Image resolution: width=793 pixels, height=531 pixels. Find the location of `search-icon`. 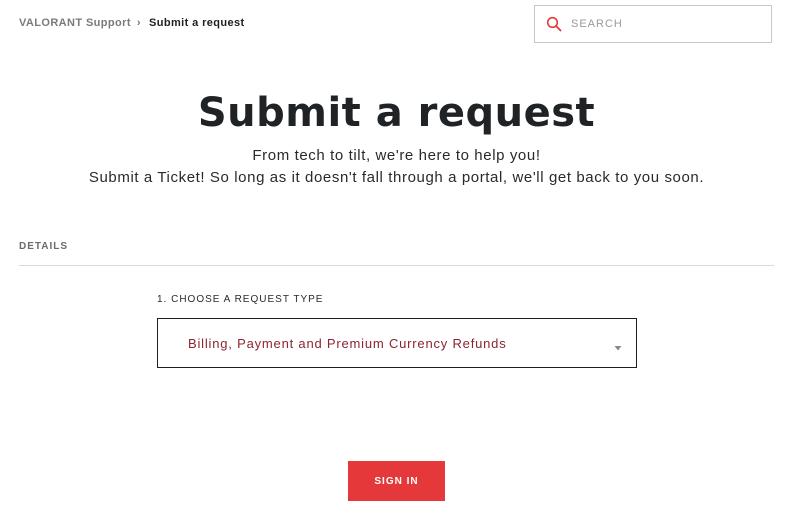

search-icon is located at coordinates (554, 24).